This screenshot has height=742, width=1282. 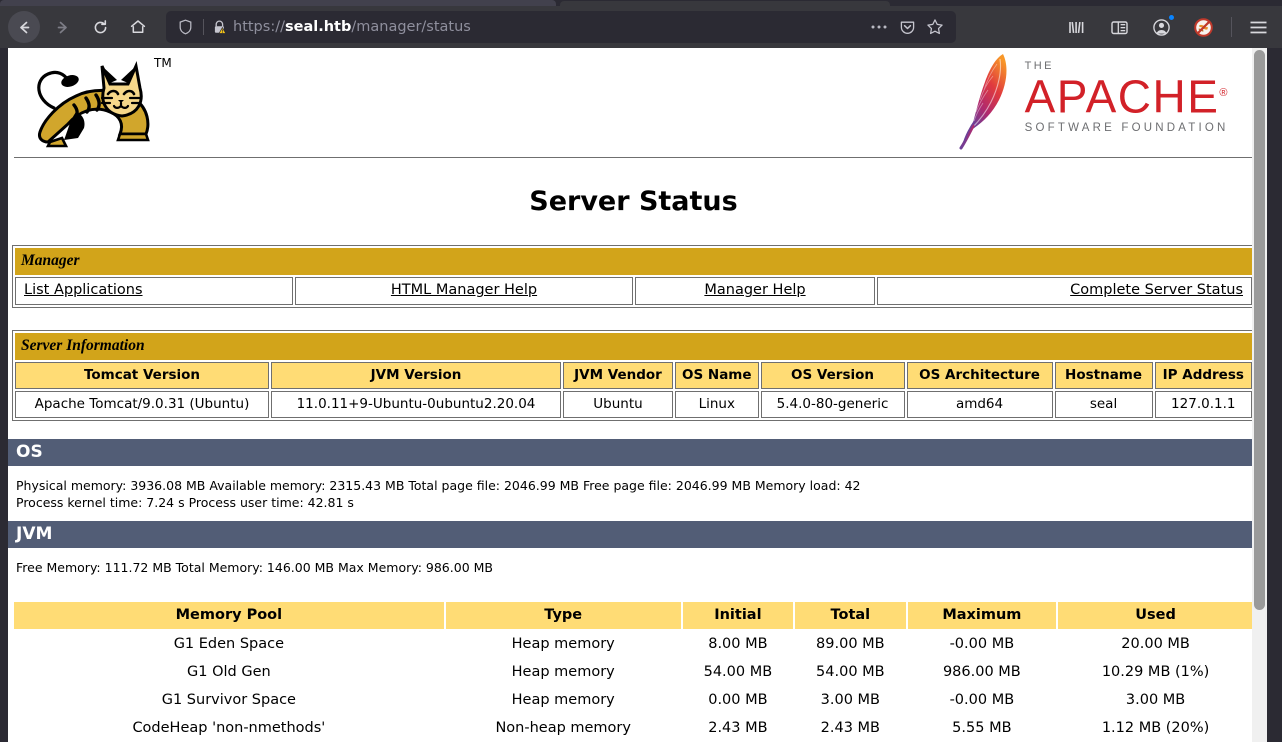 What do you see at coordinates (1203, 375) in the screenshot?
I see `column-header-ip-address: IP Address` at bounding box center [1203, 375].